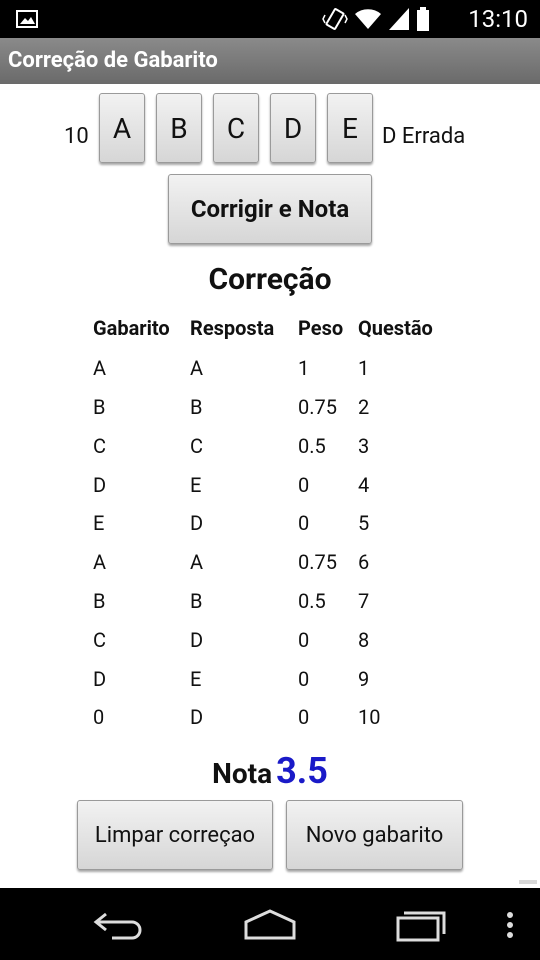 The height and width of the screenshot is (960, 540). I want to click on header-questao: Questão, so click(395, 328).